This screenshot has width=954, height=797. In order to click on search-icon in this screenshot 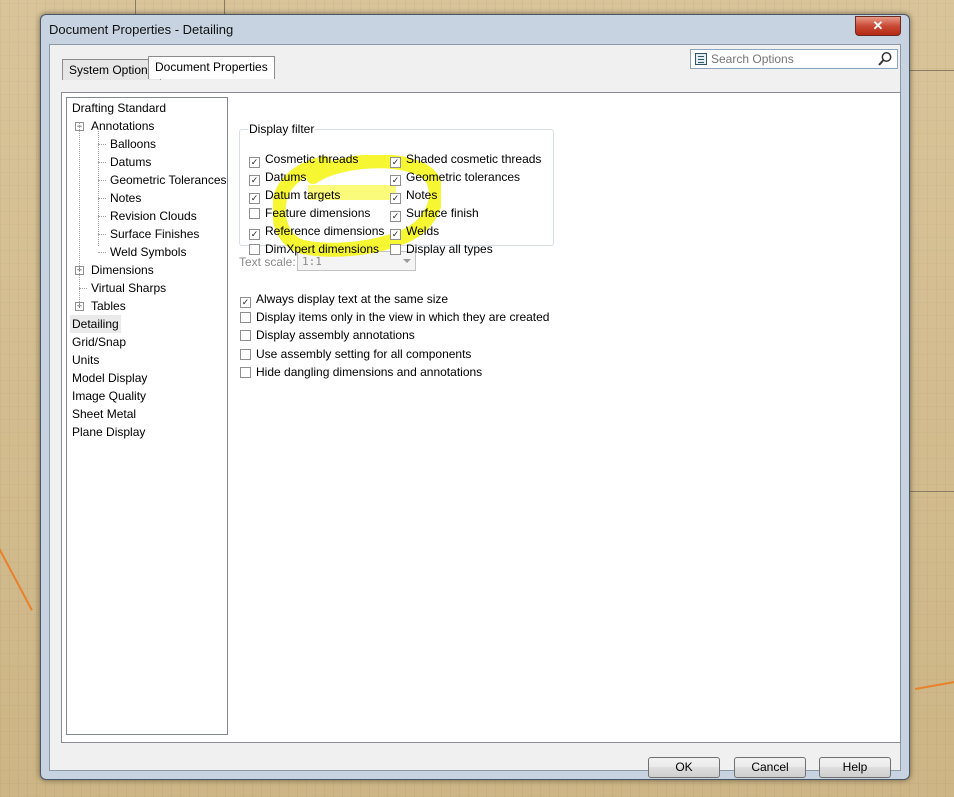, I will do `click(885, 59)`.